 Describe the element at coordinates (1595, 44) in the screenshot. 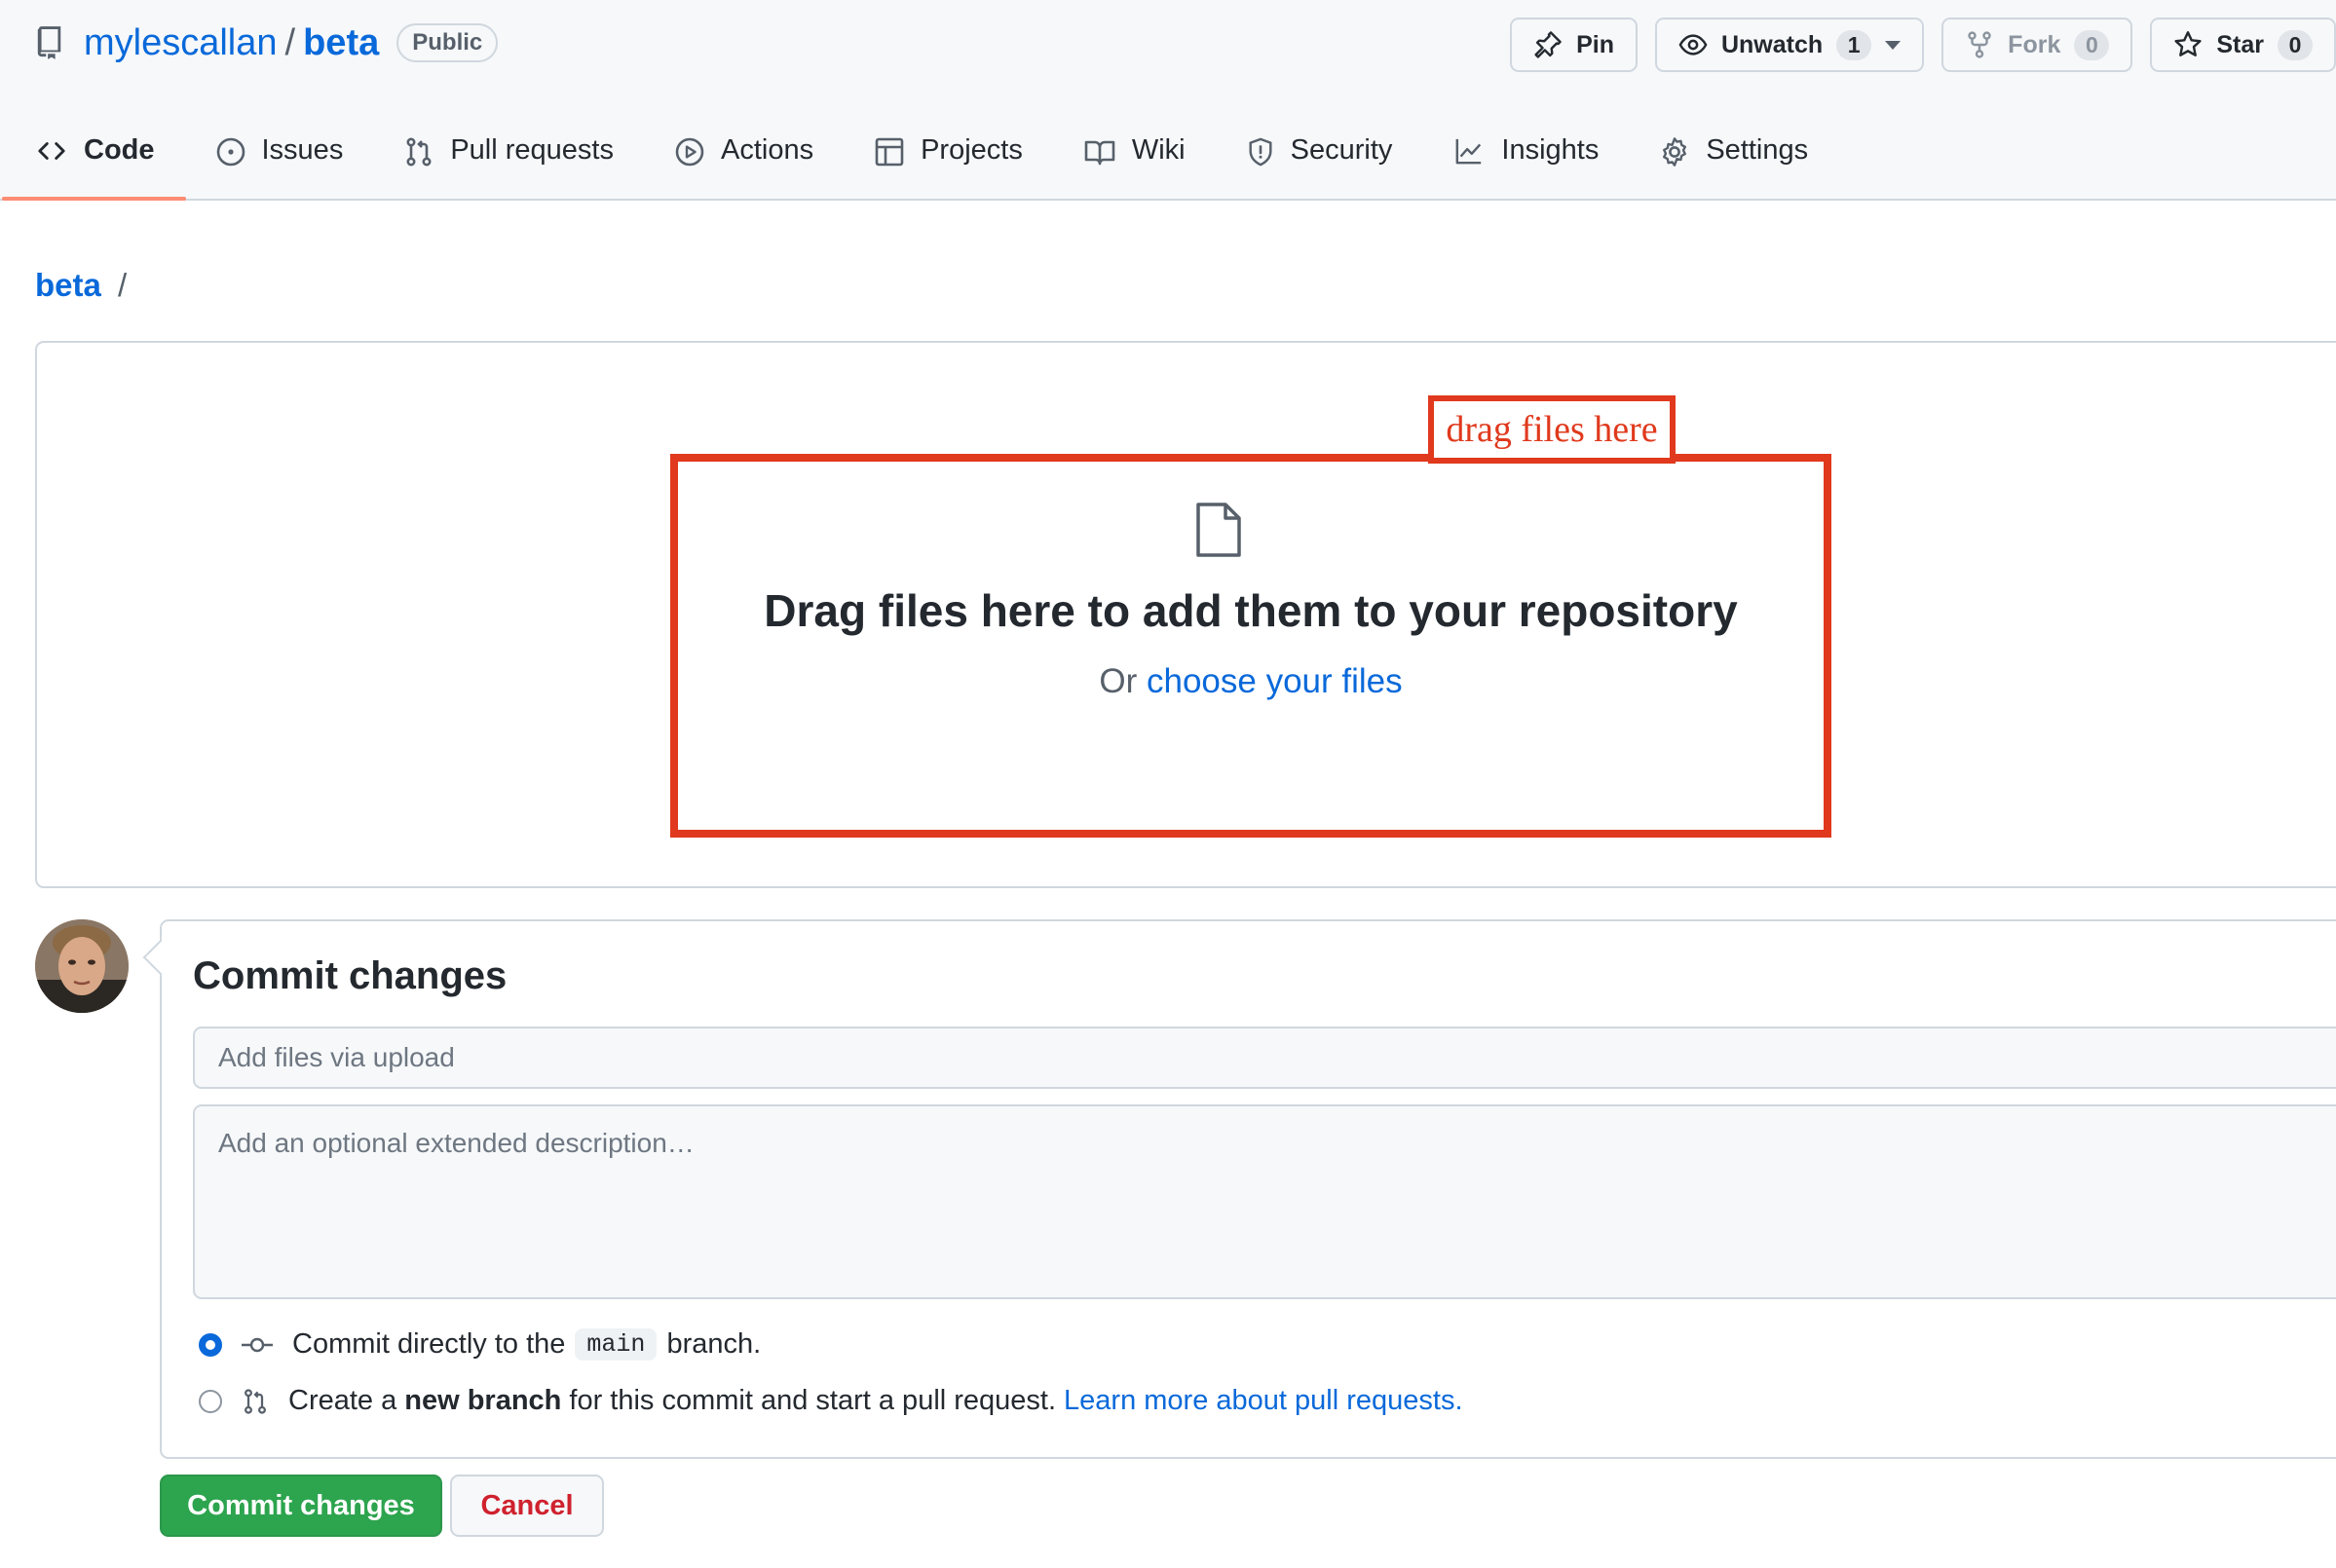

I see `pin-label: Pin` at that location.